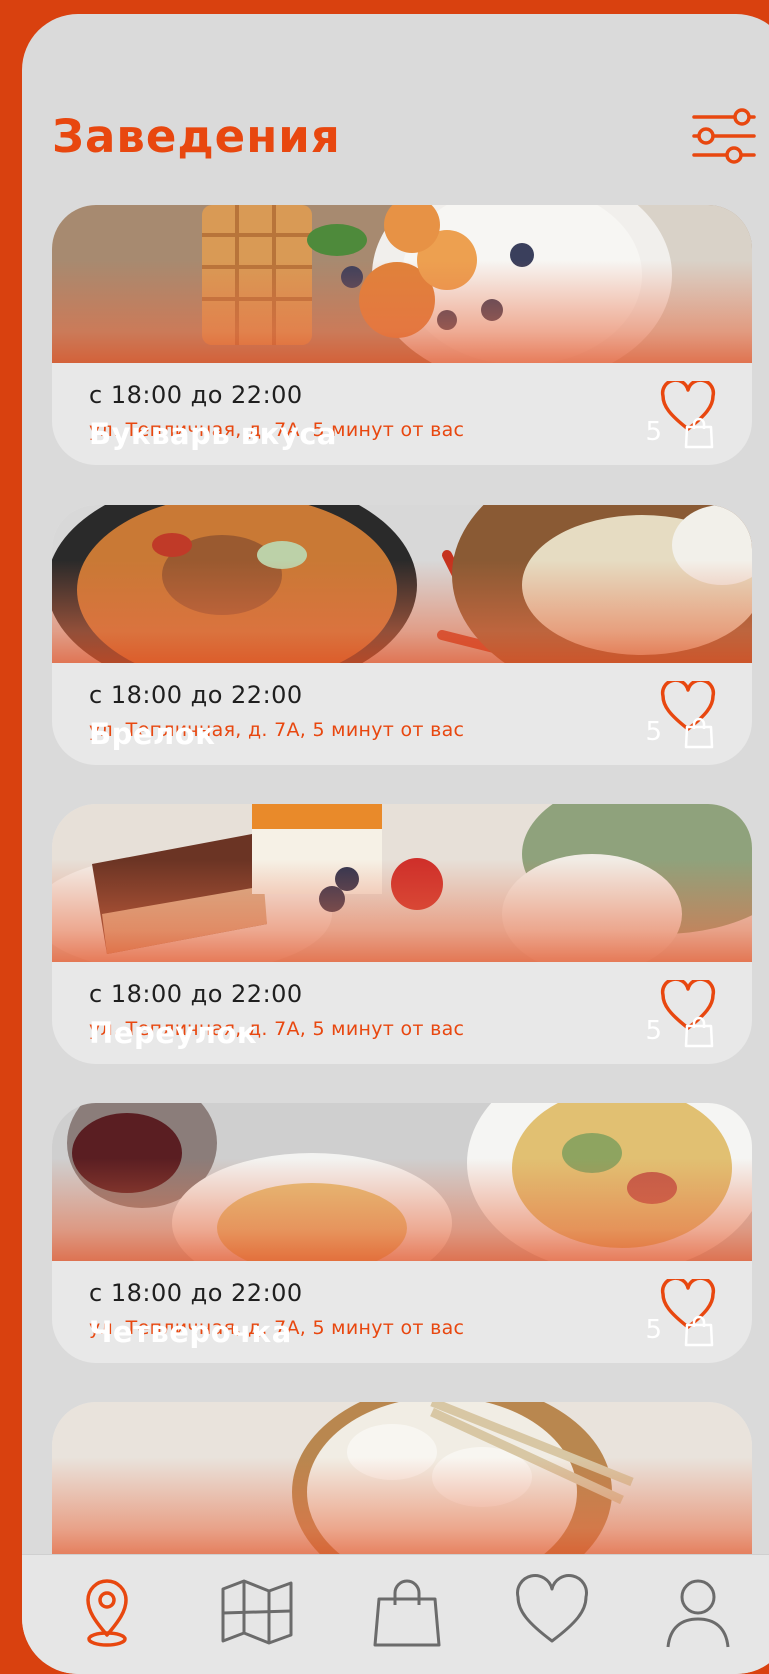 Image resolution: width=769 pixels, height=1674 pixels. Describe the element at coordinates (190, 1332) in the screenshot. I see `venue-name: Четверочка` at that location.